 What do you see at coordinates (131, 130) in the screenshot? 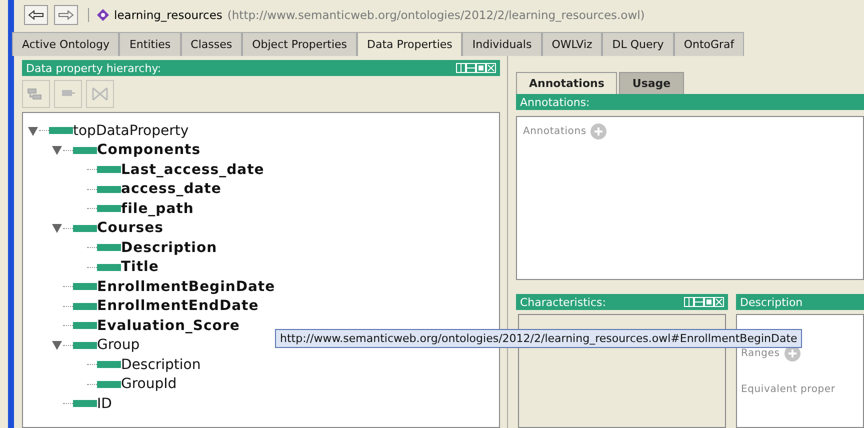
I see `tree-item: topDataProperty` at bounding box center [131, 130].